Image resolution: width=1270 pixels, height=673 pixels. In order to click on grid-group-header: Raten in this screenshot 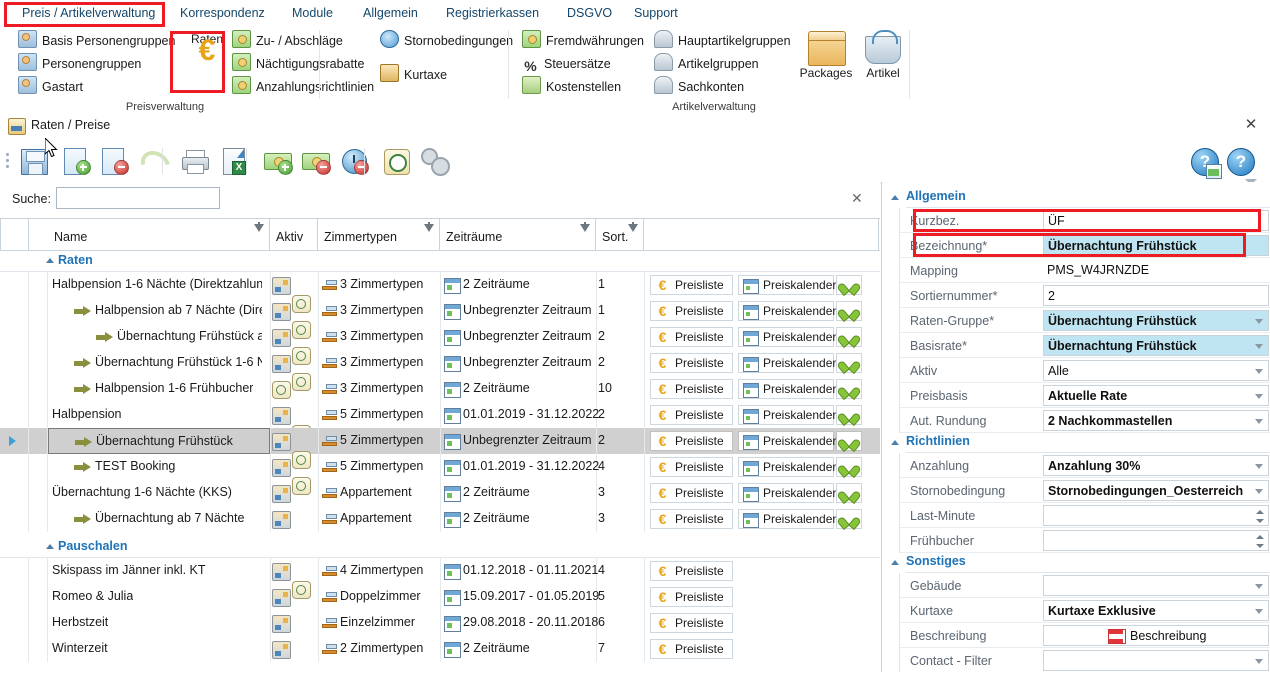, I will do `click(440, 261)`.